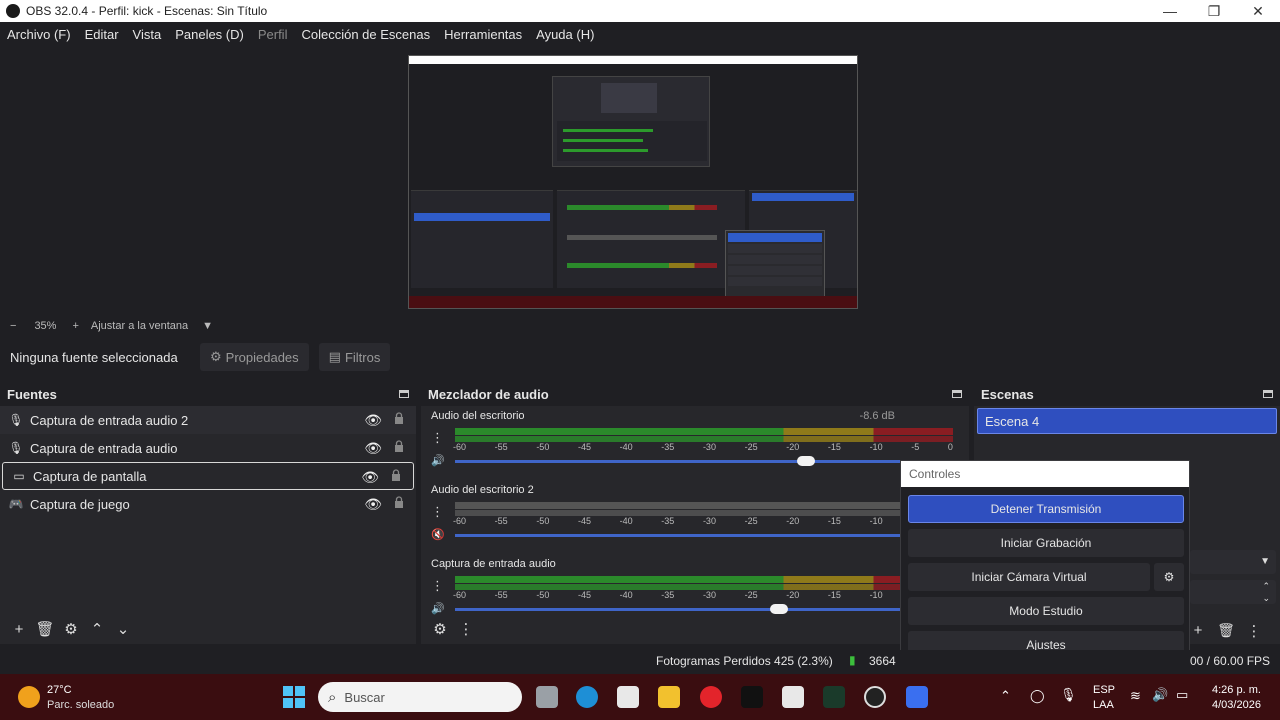 Image resolution: width=1280 pixels, height=720 pixels. Describe the element at coordinates (80, 705) in the screenshot. I see `weather-desc: Parc. soleado` at that location.